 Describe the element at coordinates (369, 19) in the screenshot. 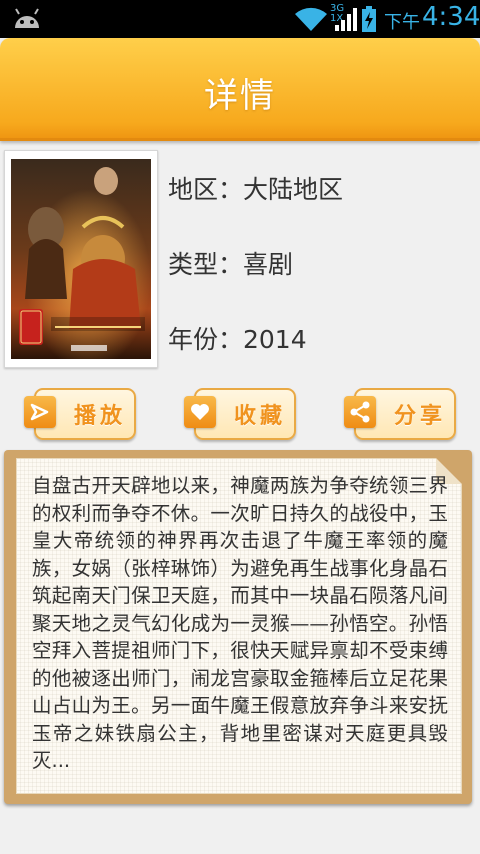

I see `battery-charging-icon` at that location.